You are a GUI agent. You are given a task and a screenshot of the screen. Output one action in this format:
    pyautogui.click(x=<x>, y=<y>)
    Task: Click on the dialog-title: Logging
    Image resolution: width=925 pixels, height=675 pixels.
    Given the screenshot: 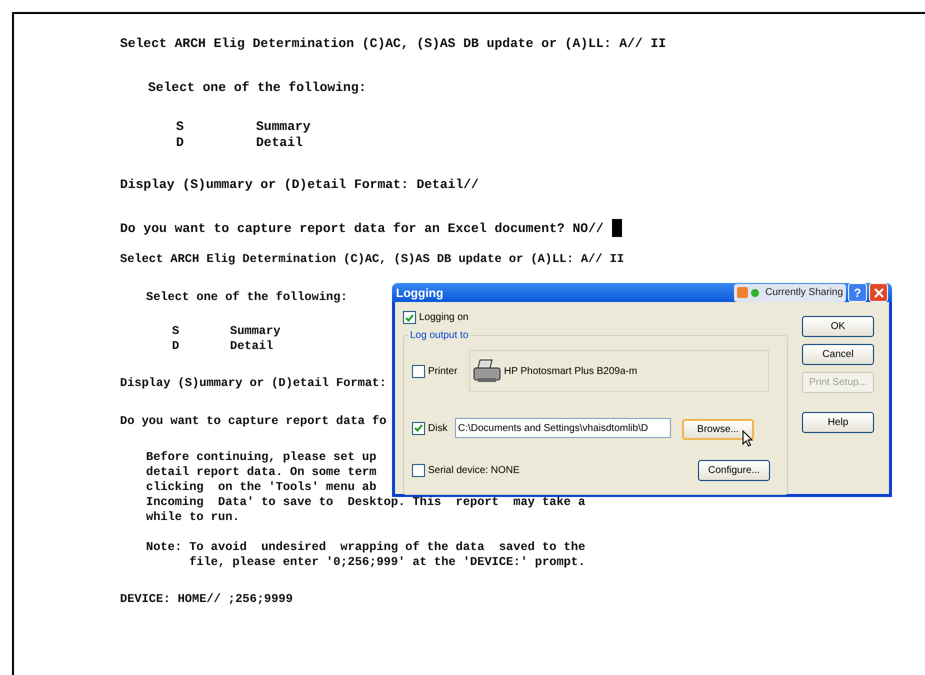 What is the action you would take?
    pyautogui.click(x=420, y=293)
    